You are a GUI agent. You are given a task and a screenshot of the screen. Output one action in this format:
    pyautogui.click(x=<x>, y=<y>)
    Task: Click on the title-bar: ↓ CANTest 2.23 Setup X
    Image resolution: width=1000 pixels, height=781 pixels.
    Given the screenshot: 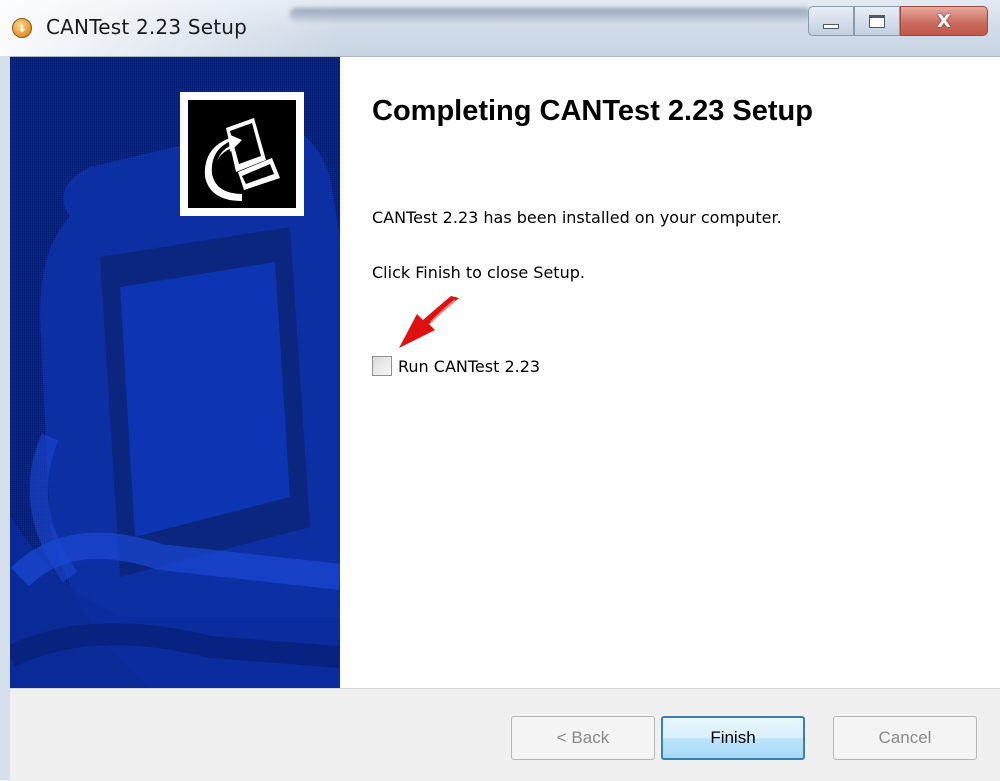 What is the action you would take?
    pyautogui.click(x=500, y=28)
    